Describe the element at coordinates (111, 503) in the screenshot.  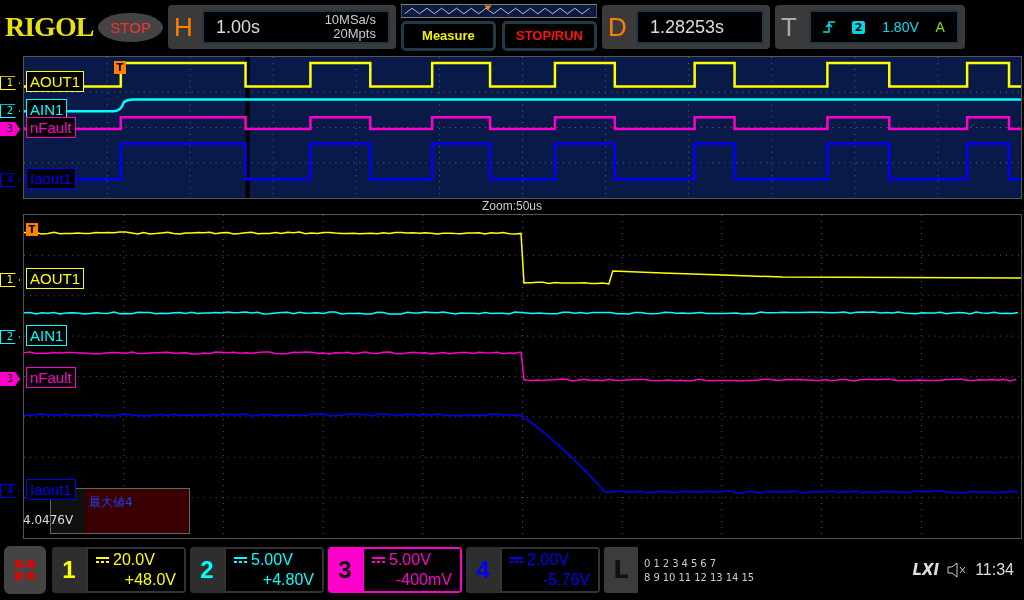
I see `measurement-name: 最大値4` at that location.